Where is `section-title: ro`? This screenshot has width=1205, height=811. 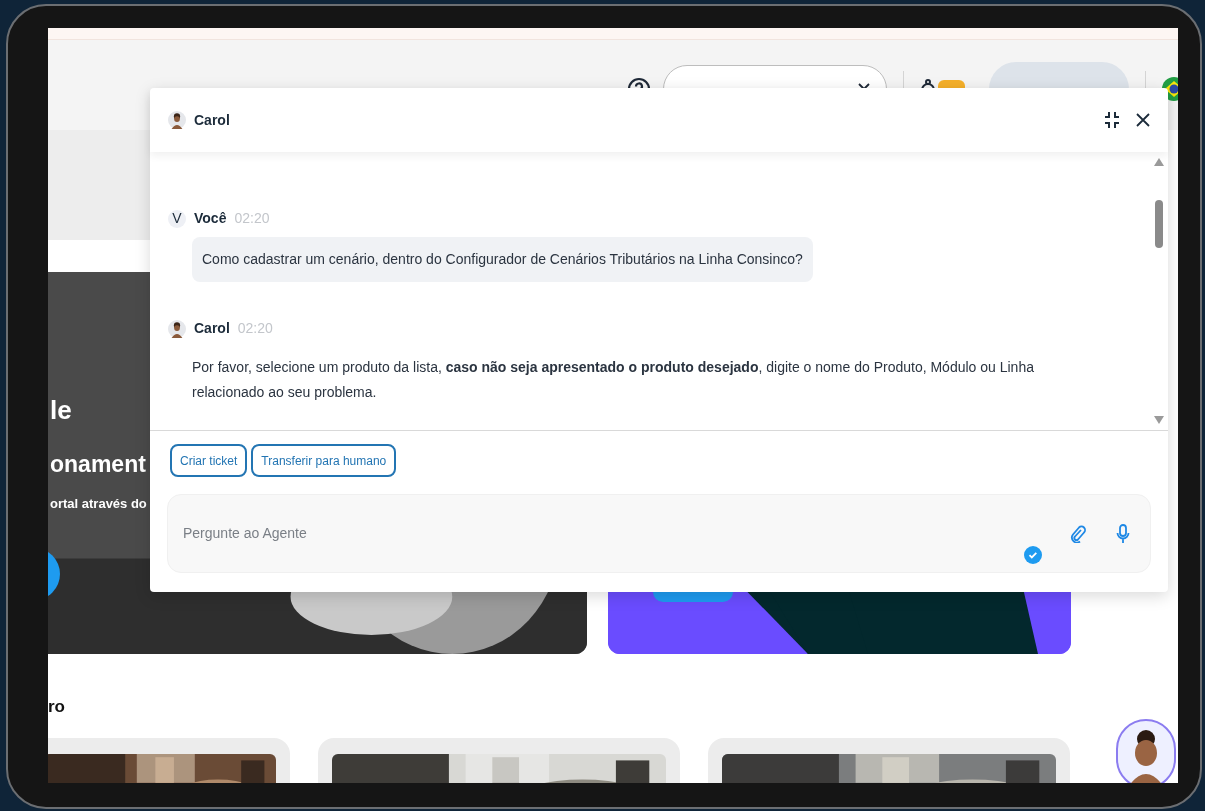 section-title: ro is located at coordinates (57, 707).